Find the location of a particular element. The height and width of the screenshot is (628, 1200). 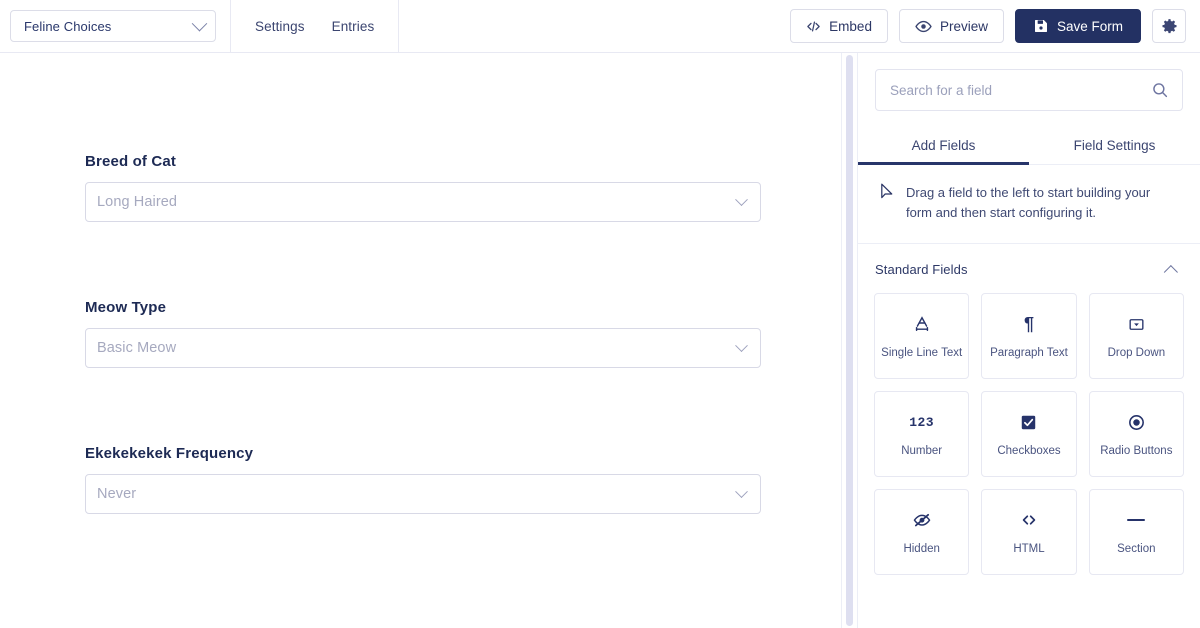

field-card-html: HTML is located at coordinates (1029, 532).